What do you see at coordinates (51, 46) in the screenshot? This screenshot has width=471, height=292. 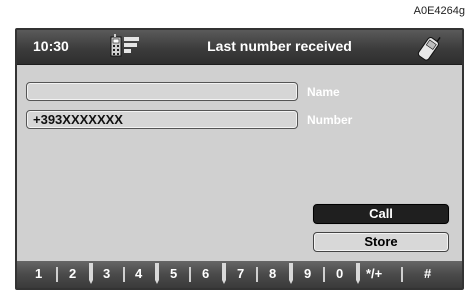 I see `clock-time: 10:30` at bounding box center [51, 46].